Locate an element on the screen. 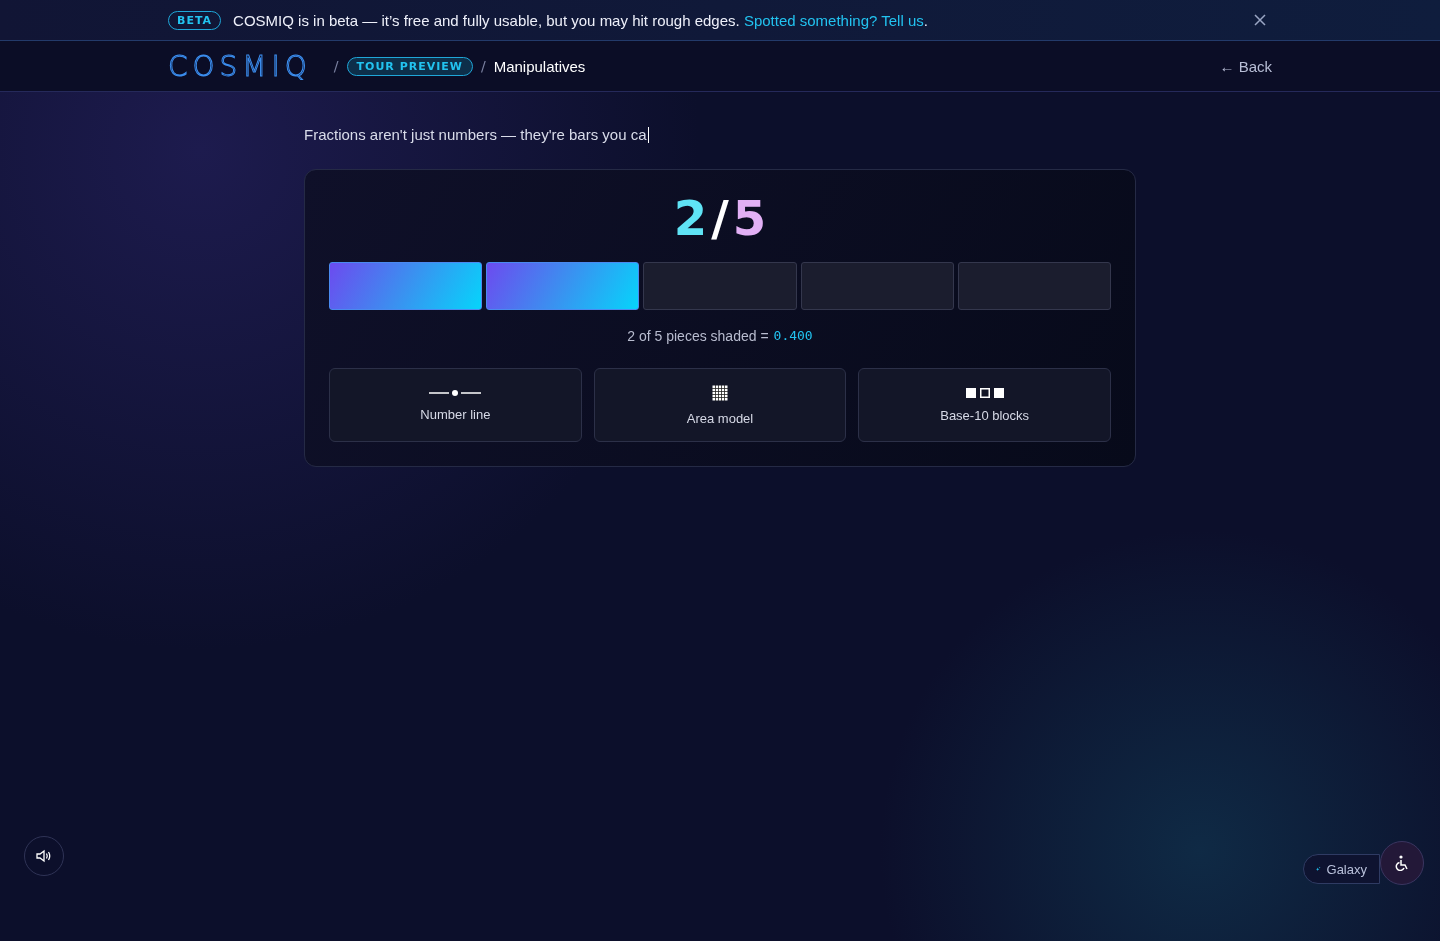 The width and height of the screenshot is (1440, 941). numerator: 2 is located at coordinates (690, 218).